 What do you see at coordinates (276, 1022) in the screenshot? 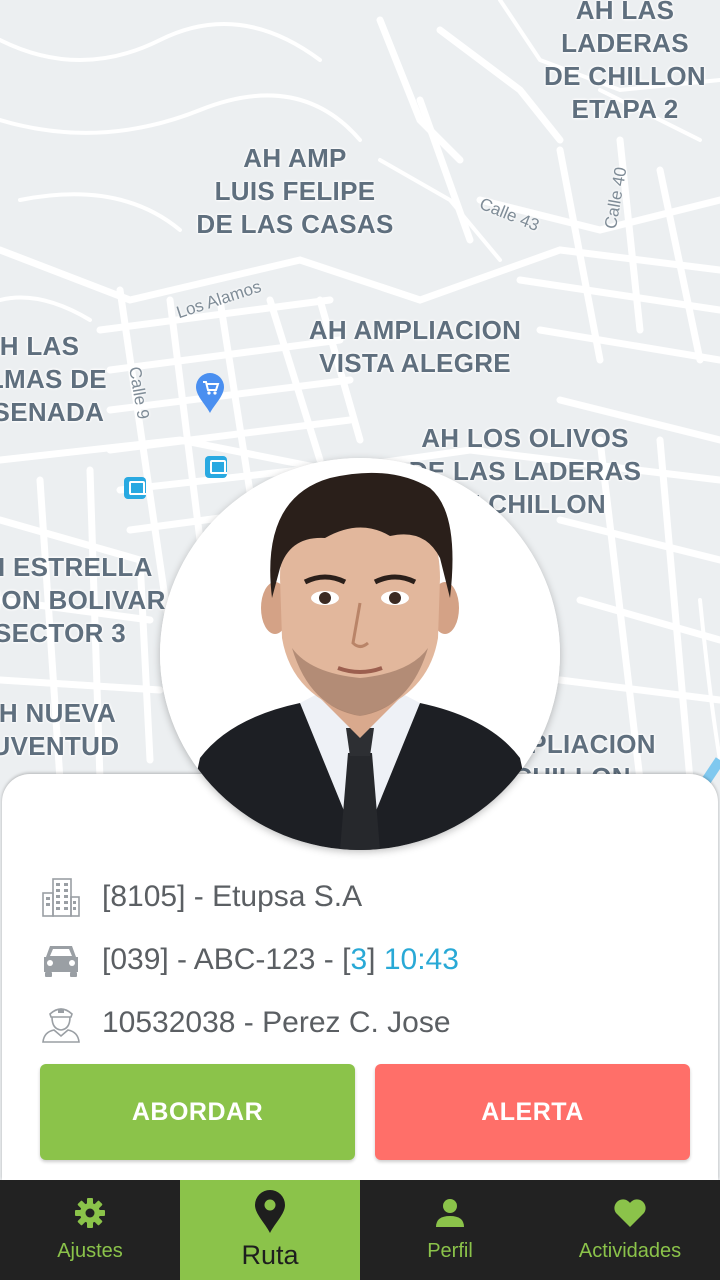
I see `driver-text: 10532038 - Perez C. Jose` at bounding box center [276, 1022].